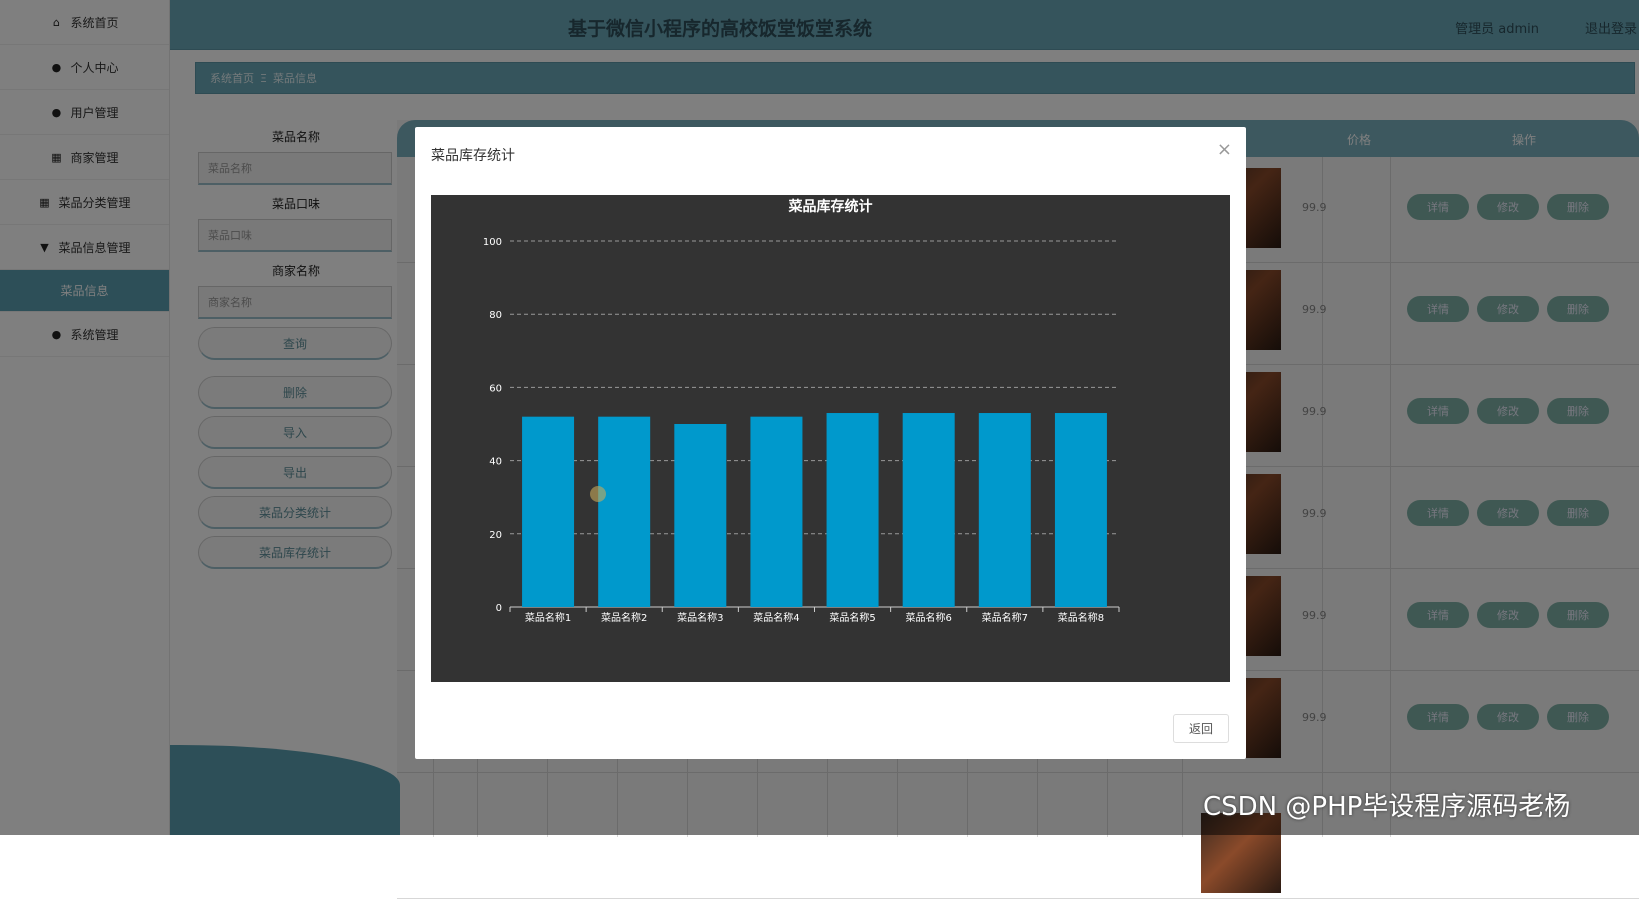  What do you see at coordinates (1201, 728) in the screenshot?
I see `back-button: 返回` at bounding box center [1201, 728].